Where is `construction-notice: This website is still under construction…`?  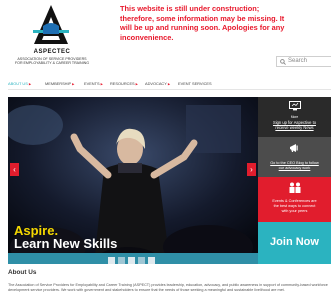 construction-notice: This website is still under construction… is located at coordinates (202, 23).